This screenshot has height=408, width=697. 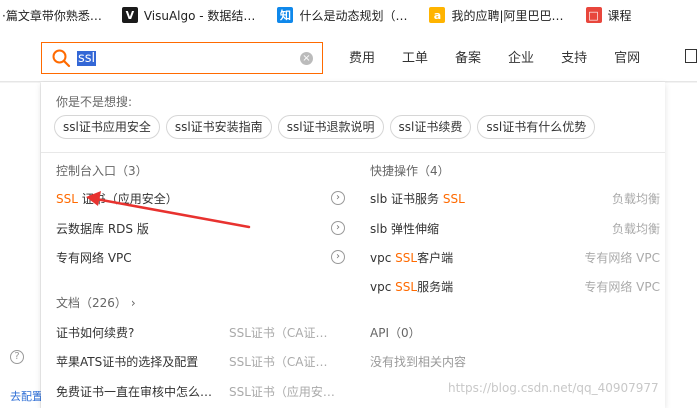 I want to click on api-section-title: API（0）, so click(x=395, y=333).